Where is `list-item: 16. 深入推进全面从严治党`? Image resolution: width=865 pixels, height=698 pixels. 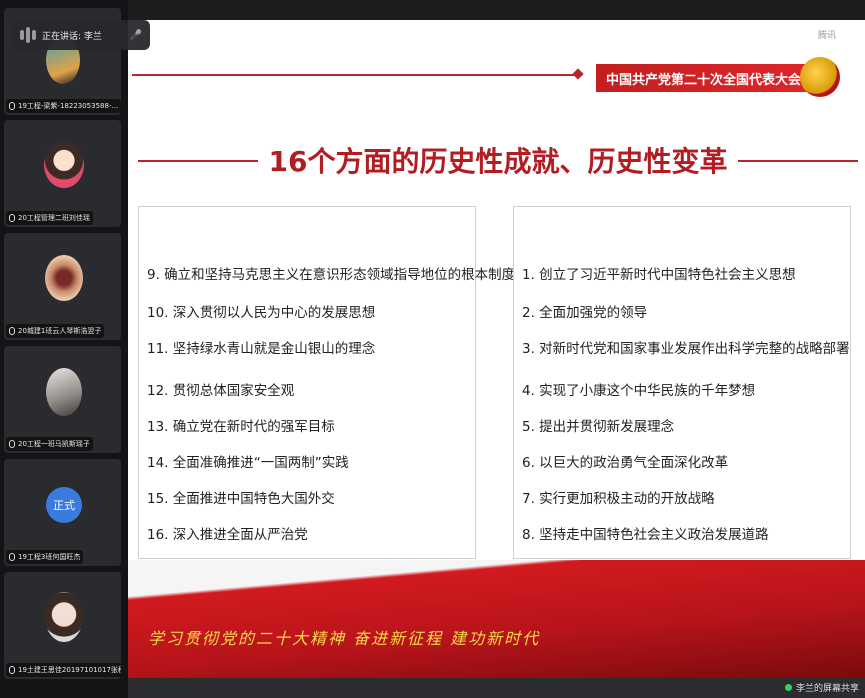 list-item: 16. 深入推进全面从严治党 is located at coordinates (227, 535).